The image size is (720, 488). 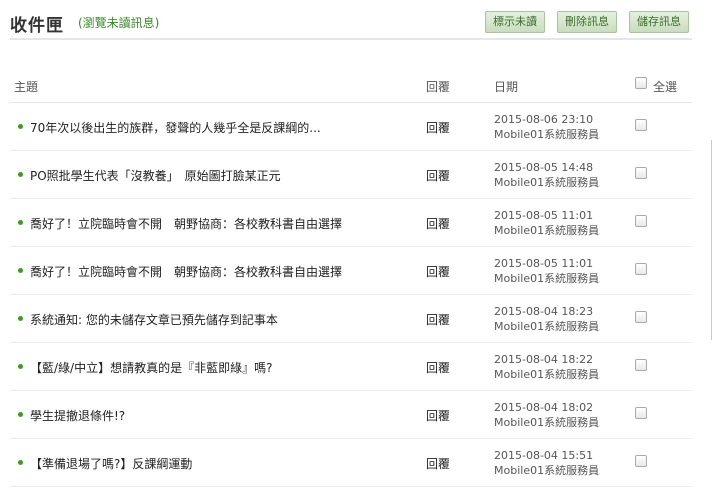 What do you see at coordinates (515, 22) in the screenshot?
I see `mark-unread-button: 標示未讀` at bounding box center [515, 22].